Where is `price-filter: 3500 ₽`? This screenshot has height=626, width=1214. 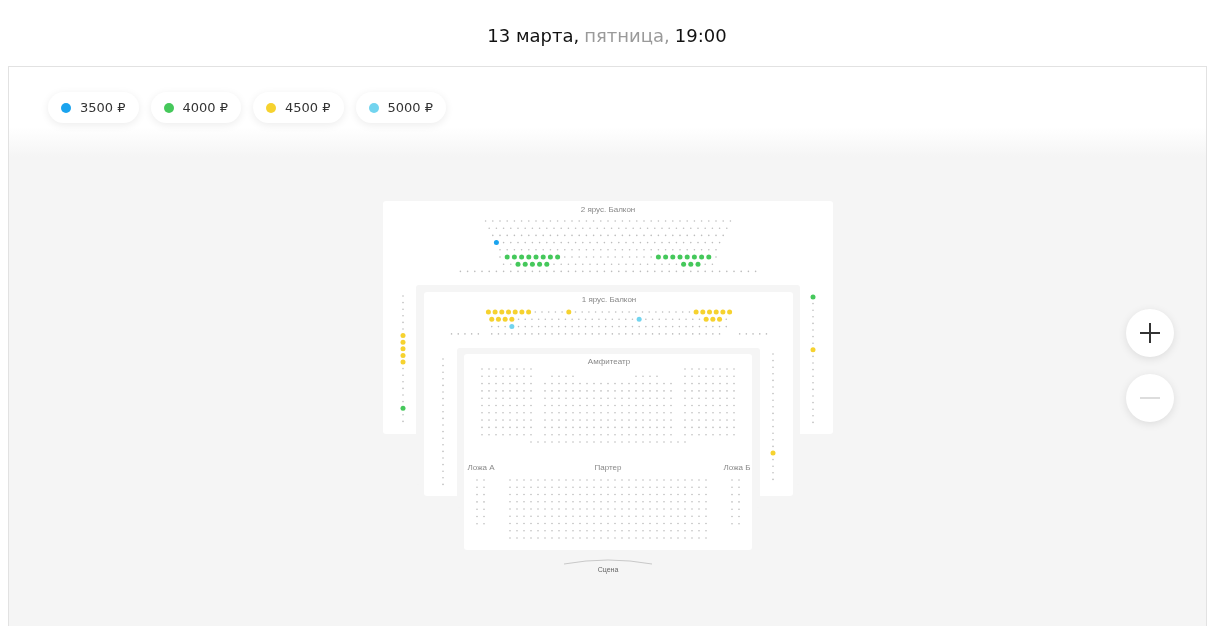
price-filter: 3500 ₽ is located at coordinates (93, 107).